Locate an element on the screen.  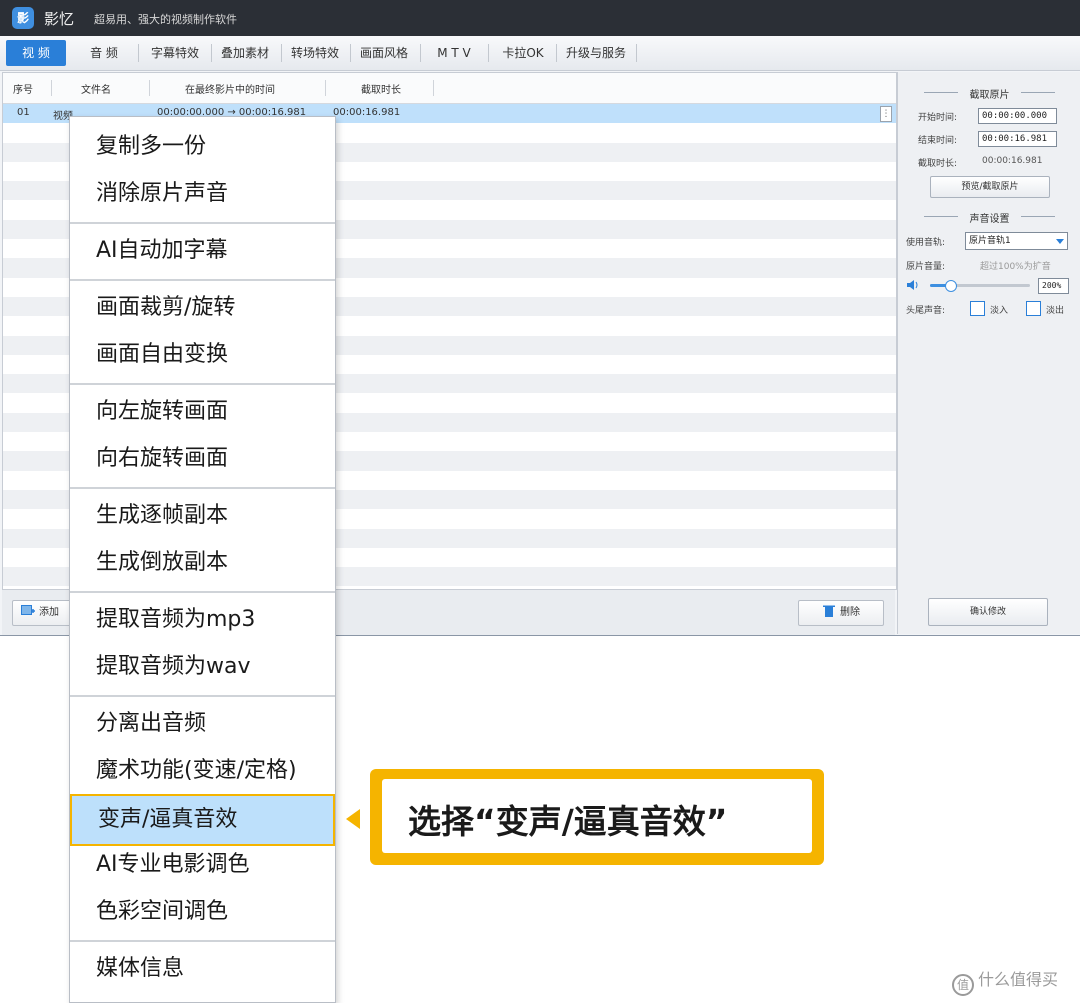
fade-label: 头尾声音: is located at coordinates (926, 311).